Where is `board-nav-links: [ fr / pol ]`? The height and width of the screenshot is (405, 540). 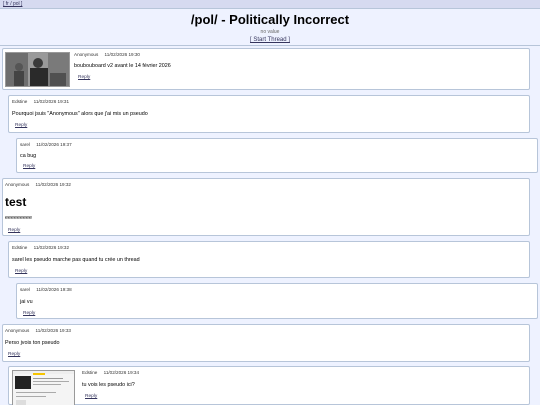 board-nav-links: [ fr / pol ] is located at coordinates (12, 4).